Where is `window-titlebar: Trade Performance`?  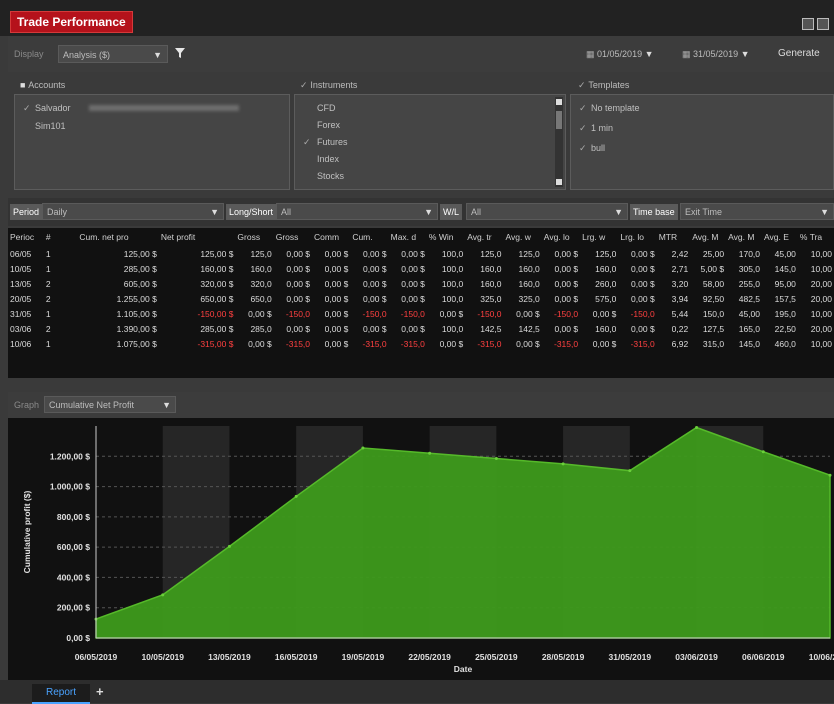 window-titlebar: Trade Performance is located at coordinates (417, 18).